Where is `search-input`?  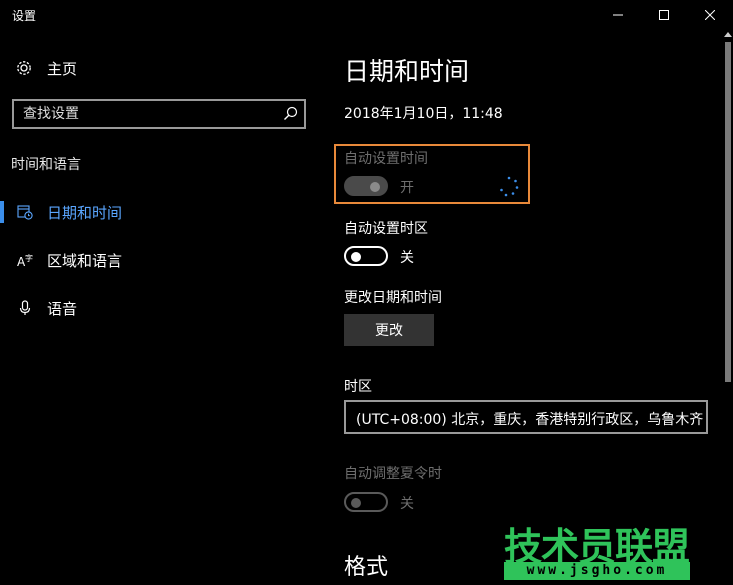
search-input is located at coordinates (148, 114).